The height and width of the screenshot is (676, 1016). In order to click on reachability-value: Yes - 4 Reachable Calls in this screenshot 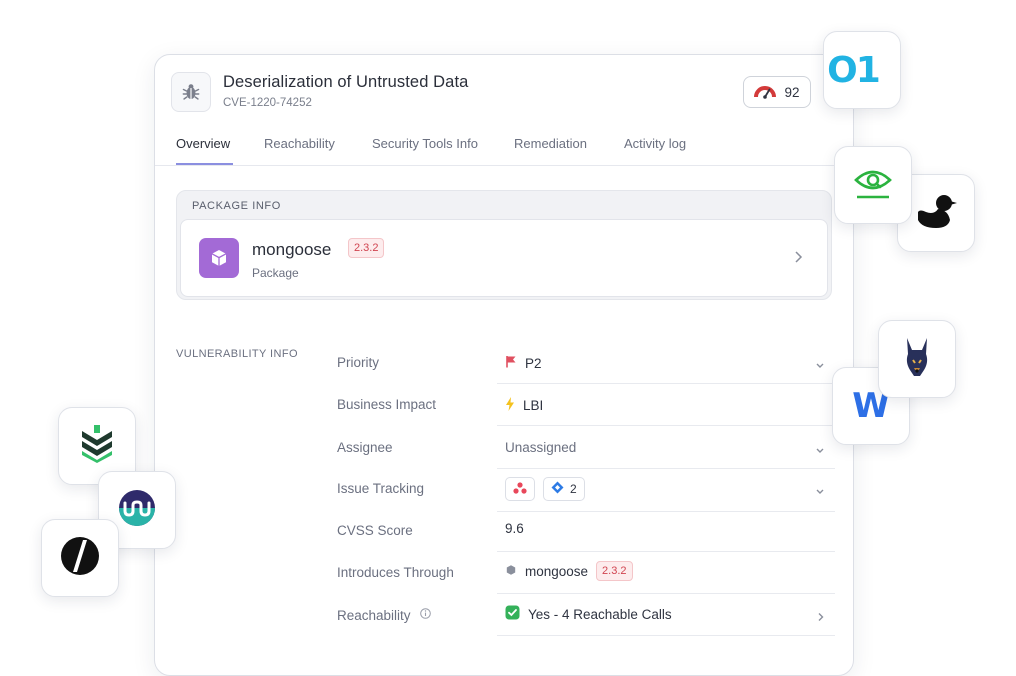, I will do `click(600, 614)`.